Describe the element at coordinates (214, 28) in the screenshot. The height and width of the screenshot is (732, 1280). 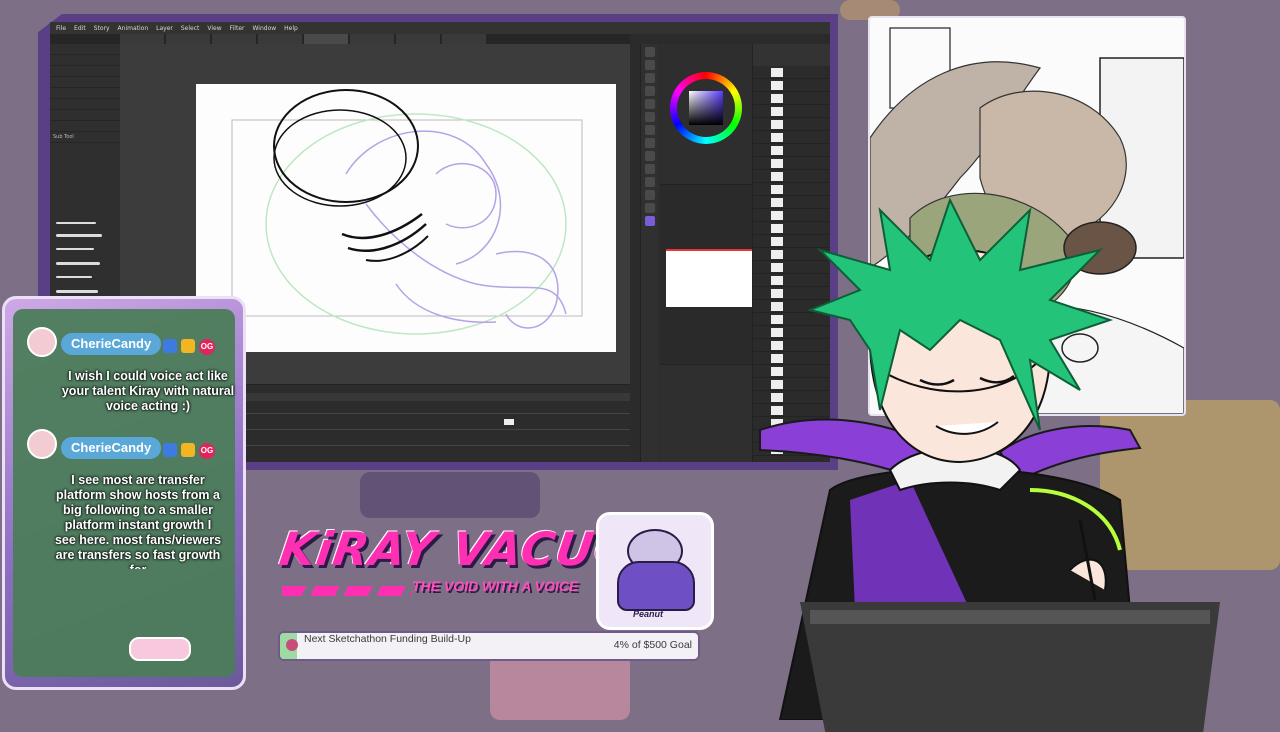
I see `menu-item: View` at that location.